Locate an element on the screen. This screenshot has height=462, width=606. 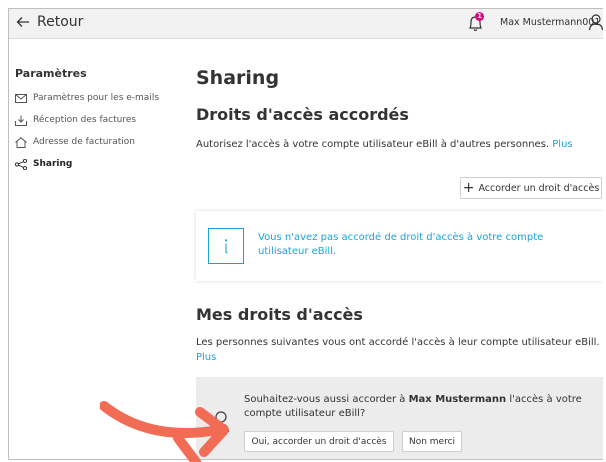
grant-access-label: Accorder un droit d'accès is located at coordinates (539, 188).